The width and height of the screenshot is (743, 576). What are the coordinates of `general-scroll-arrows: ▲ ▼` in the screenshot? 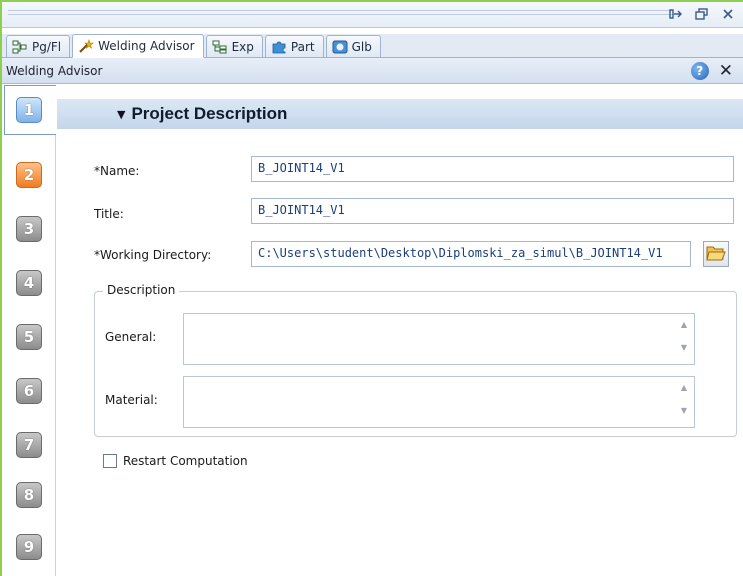 It's located at (684, 336).